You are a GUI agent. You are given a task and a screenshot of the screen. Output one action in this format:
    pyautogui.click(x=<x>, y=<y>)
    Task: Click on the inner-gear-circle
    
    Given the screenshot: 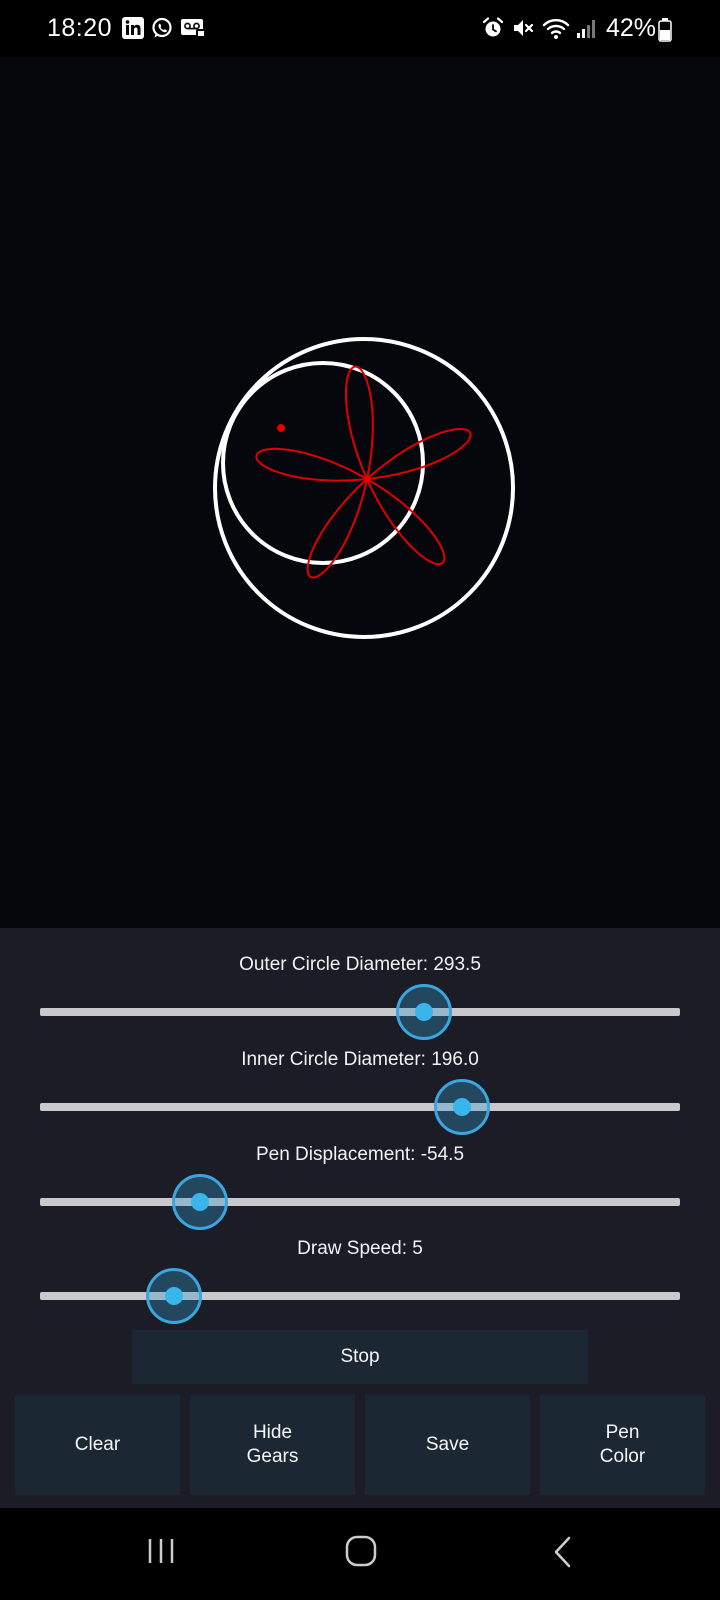 What is the action you would take?
    pyautogui.click(x=323, y=463)
    